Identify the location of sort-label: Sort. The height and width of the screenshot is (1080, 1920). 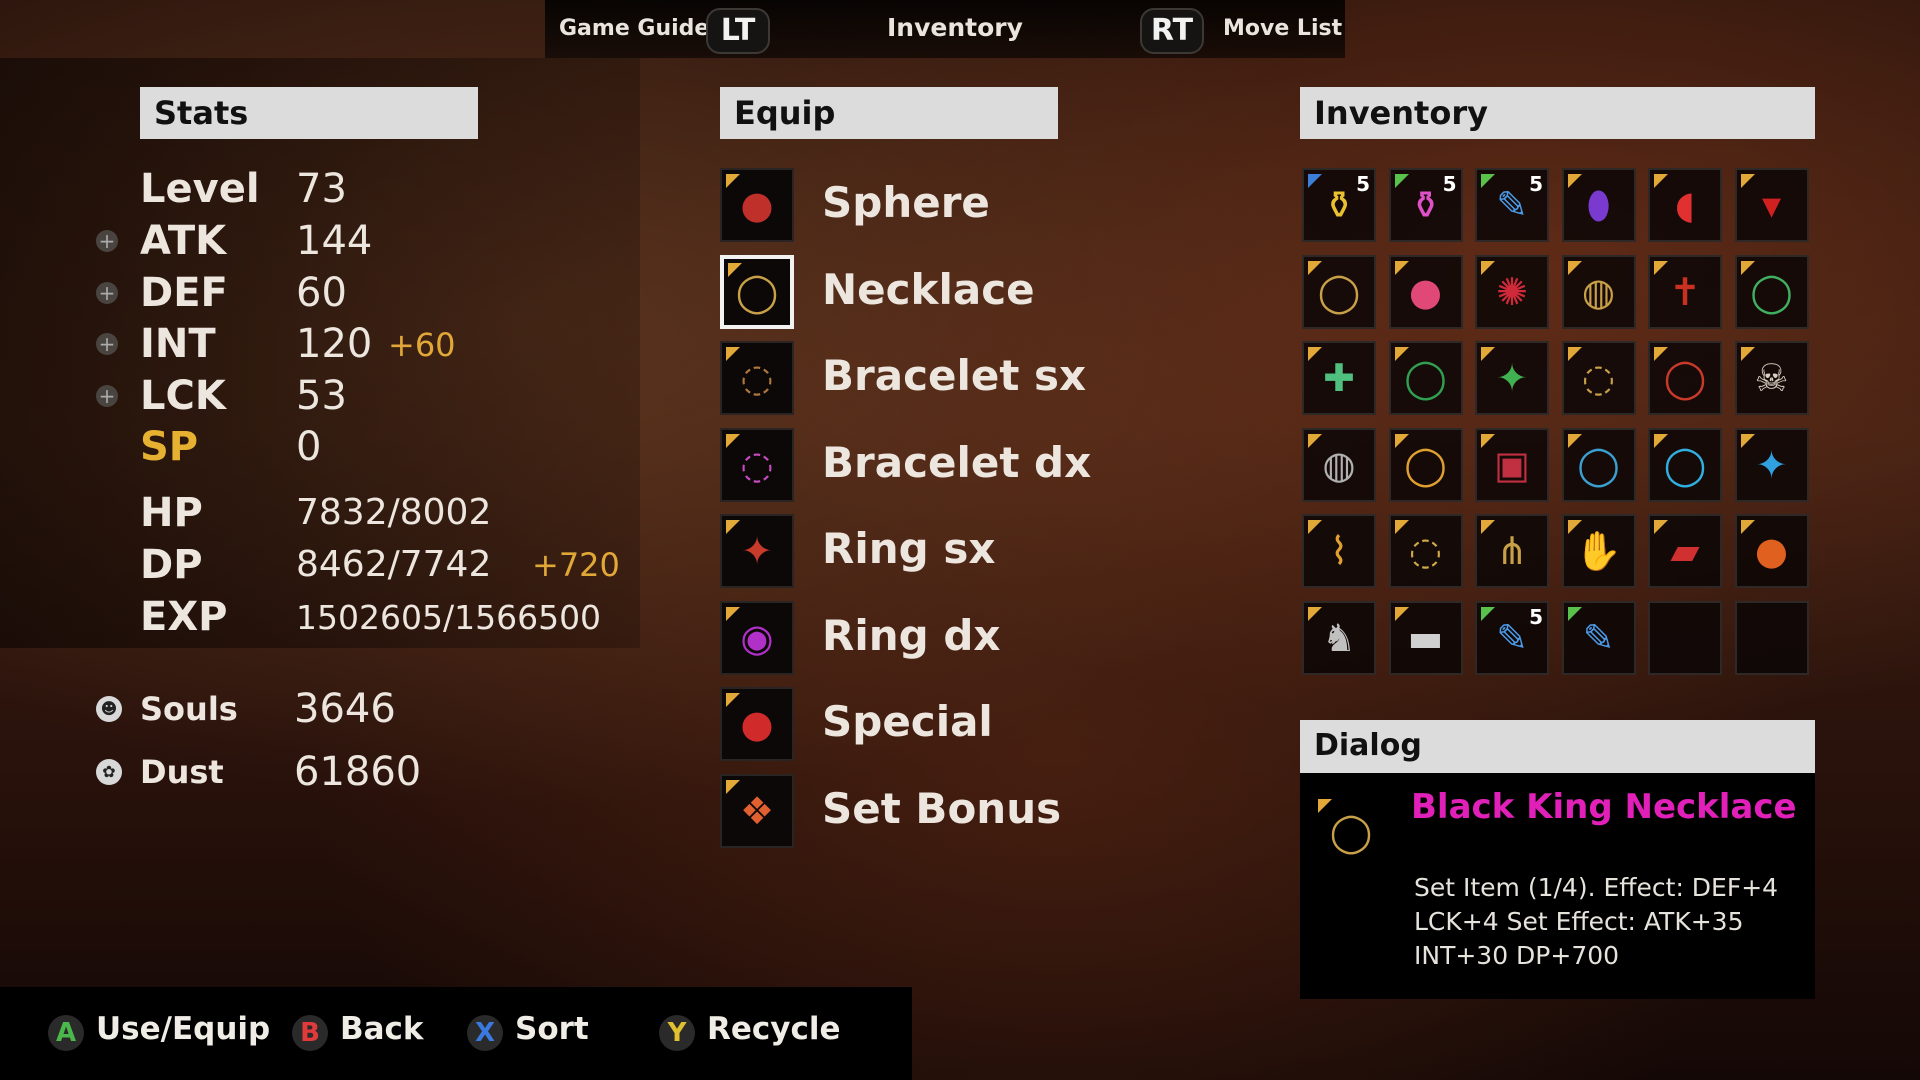
(552, 1029).